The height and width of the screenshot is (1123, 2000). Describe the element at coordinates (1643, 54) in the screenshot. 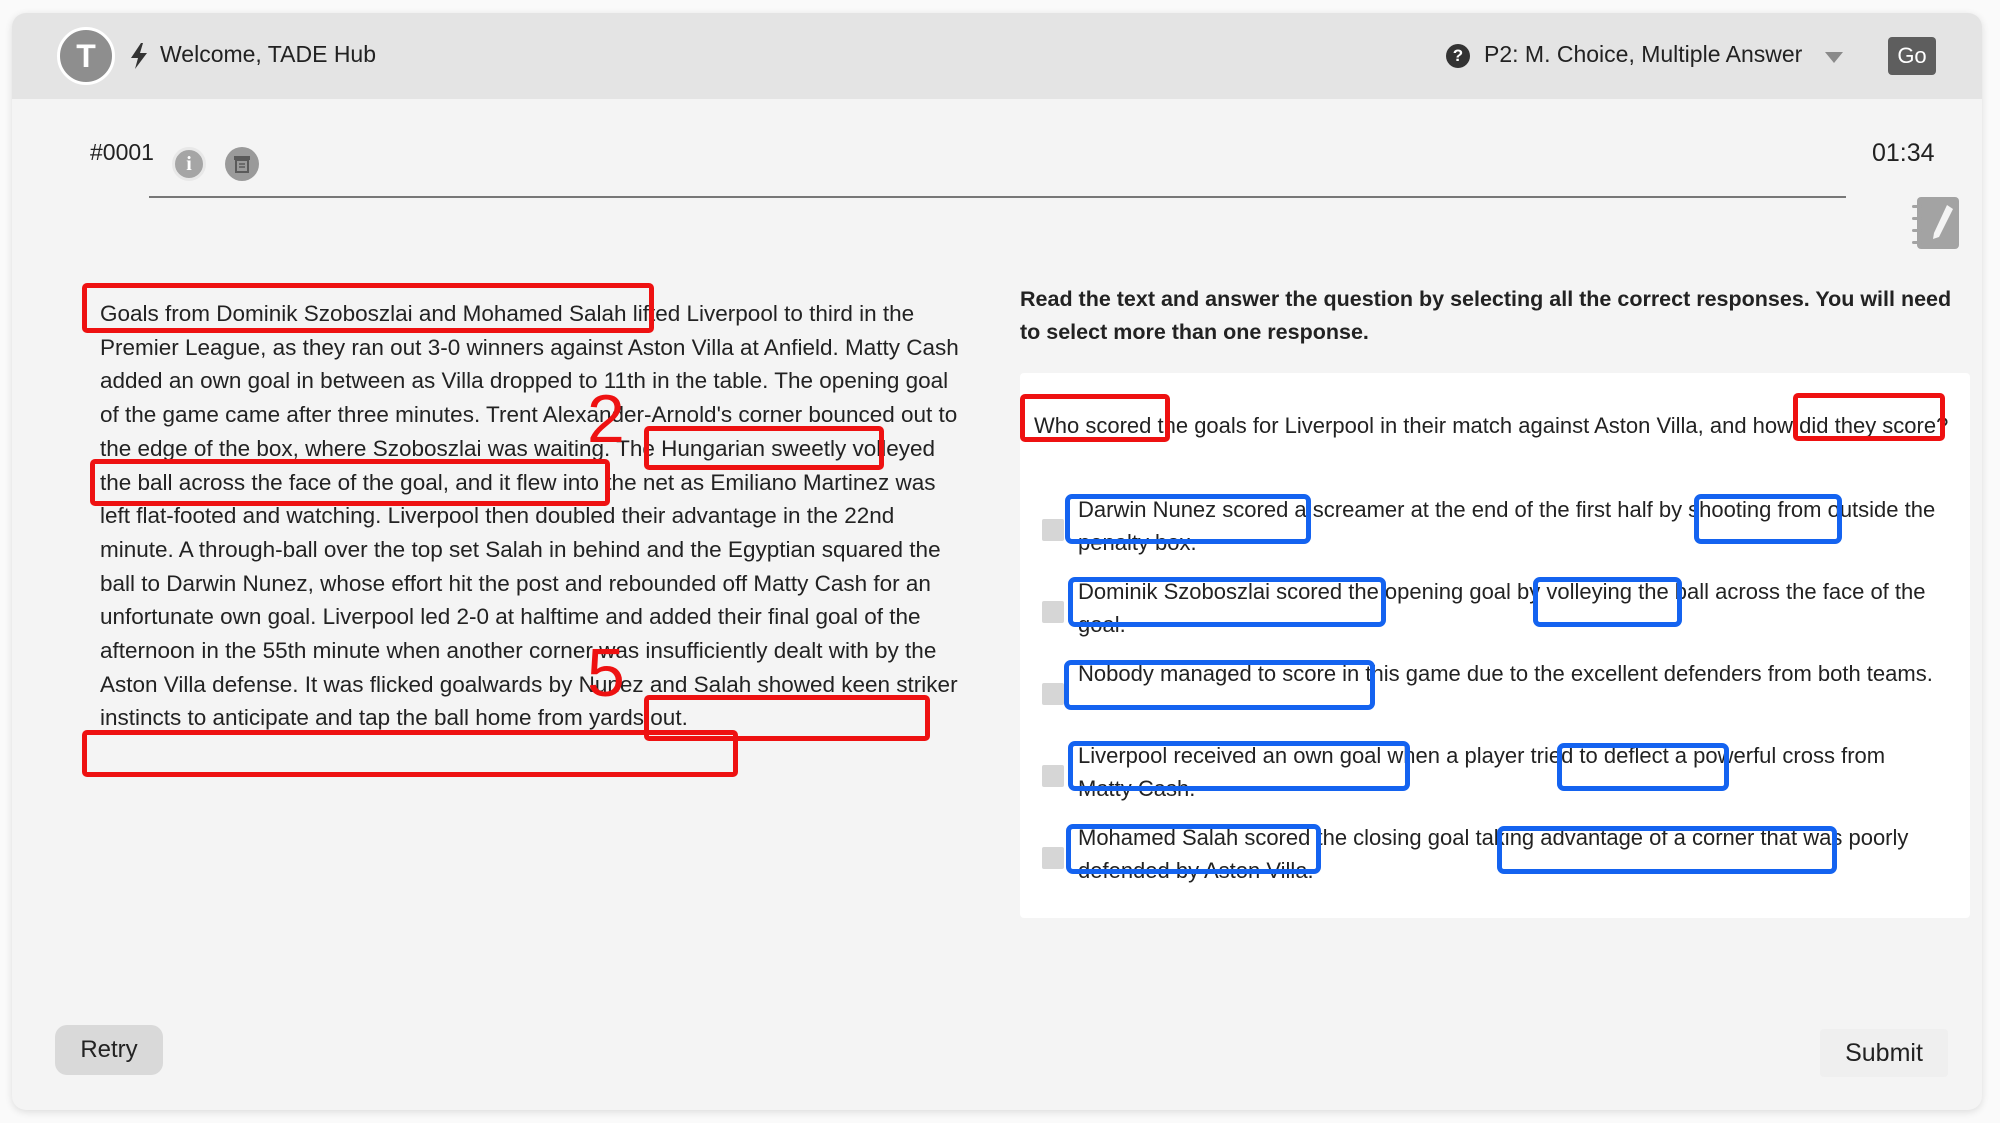

I see `question-type-select: P2: M. Choice, Multiple Answer` at that location.